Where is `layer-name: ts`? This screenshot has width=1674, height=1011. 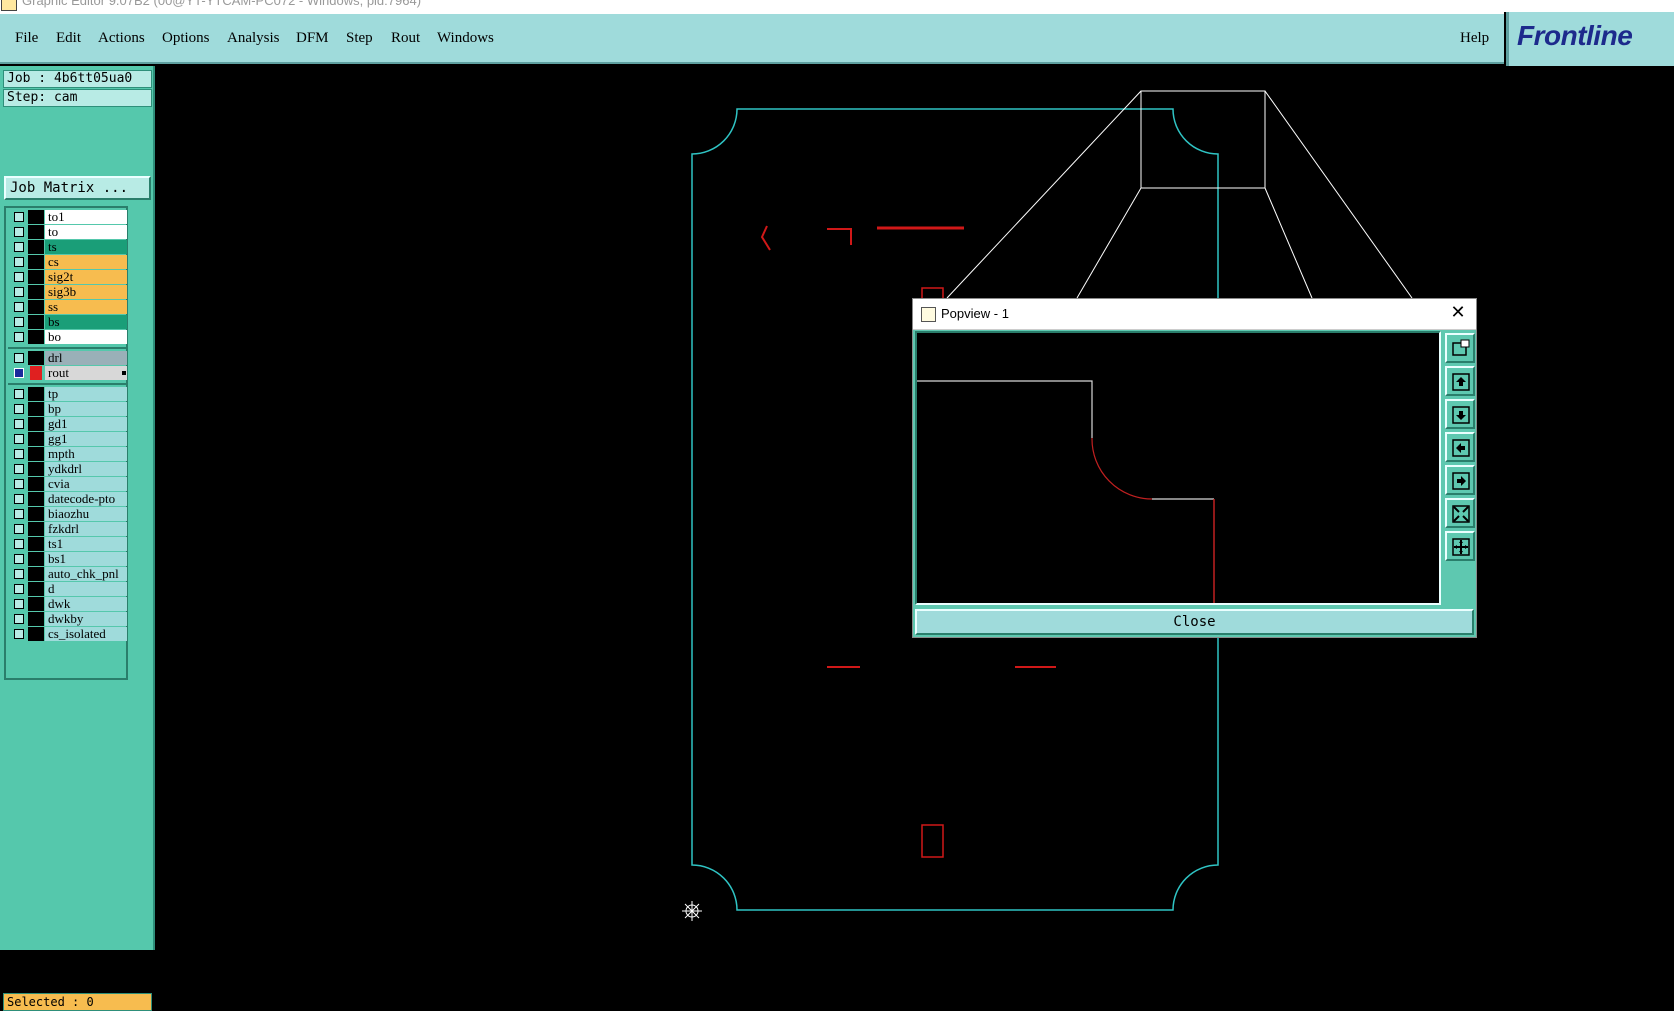
layer-name: ts is located at coordinates (86, 247).